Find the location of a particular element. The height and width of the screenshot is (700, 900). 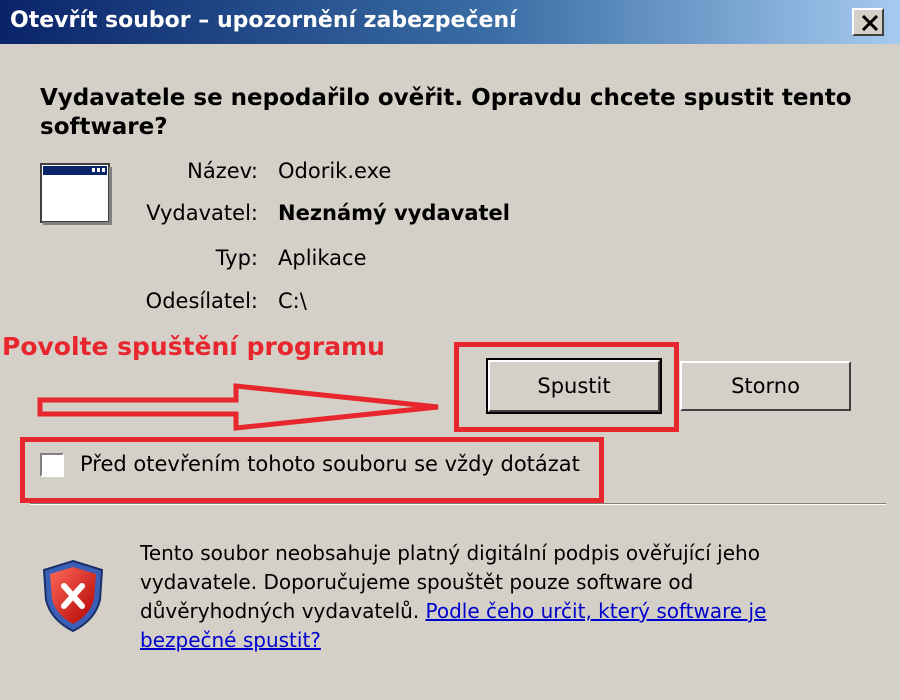

name-value: Odorik.exe is located at coordinates (335, 171).